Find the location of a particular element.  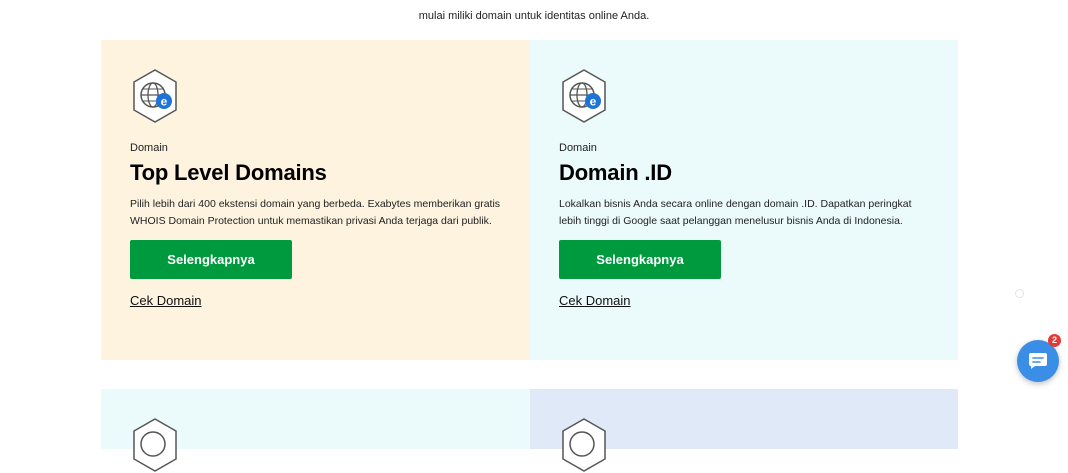

decorative-dot is located at coordinates (1019, 293).